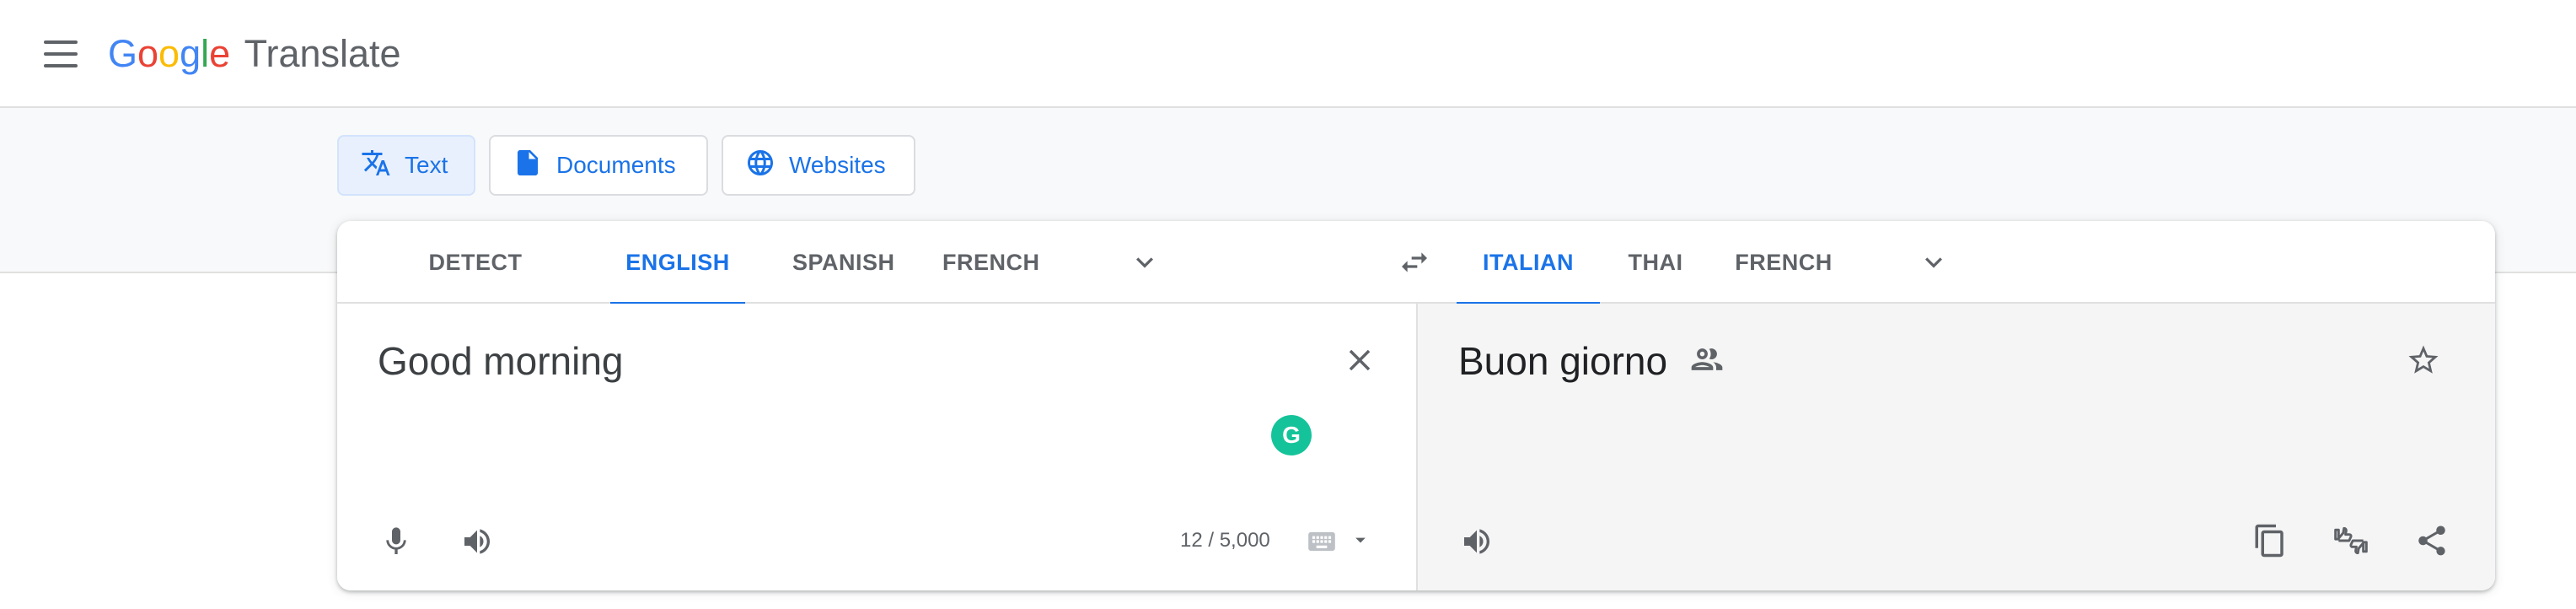  Describe the element at coordinates (677, 263) in the screenshot. I see `source-lang-english: ENGLISH` at that location.